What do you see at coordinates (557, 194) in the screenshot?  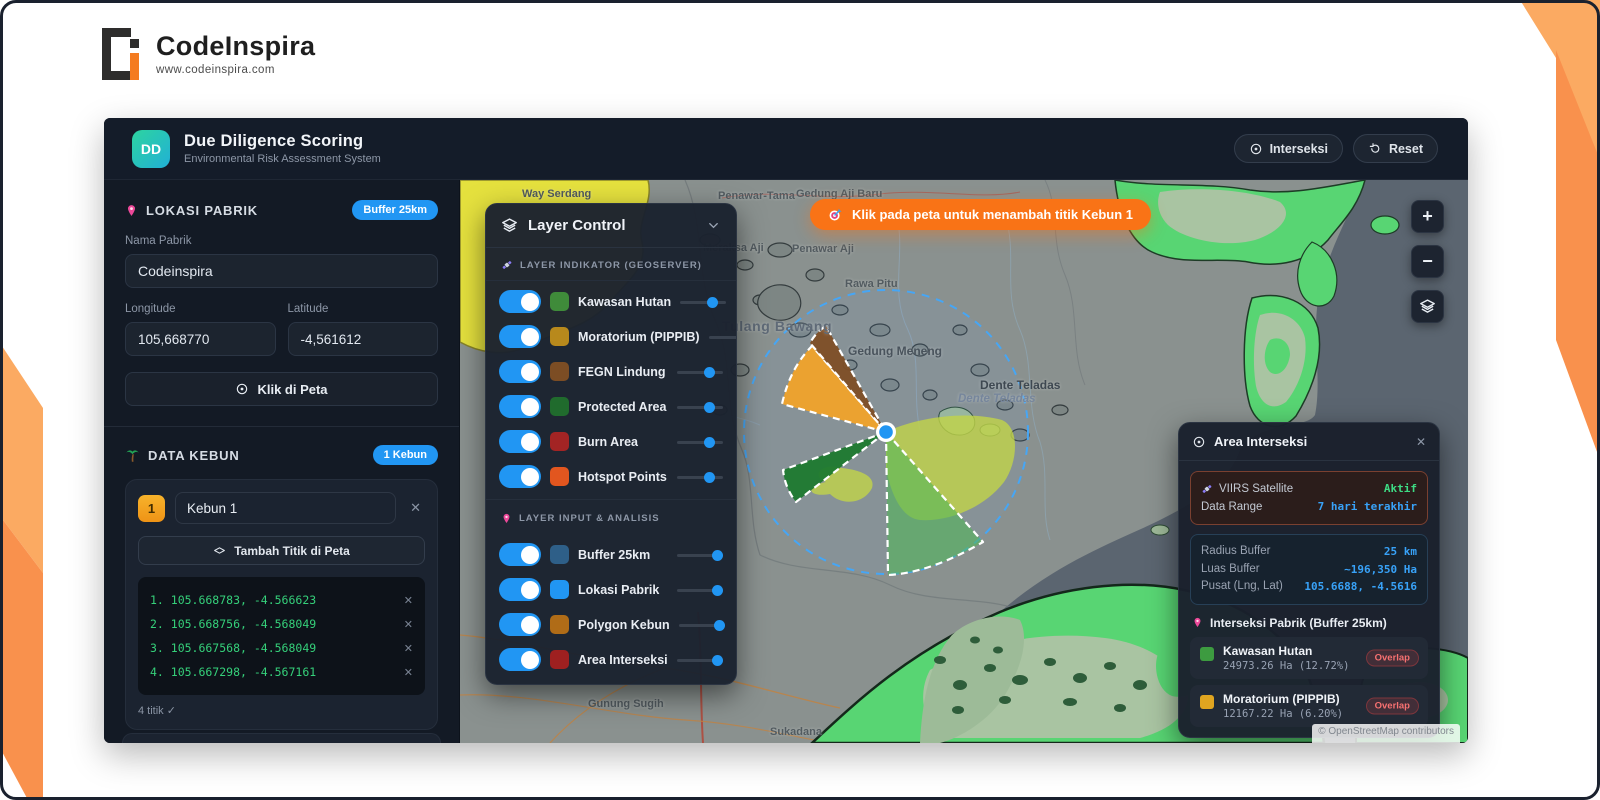 I see `map-label: Way Serdang` at bounding box center [557, 194].